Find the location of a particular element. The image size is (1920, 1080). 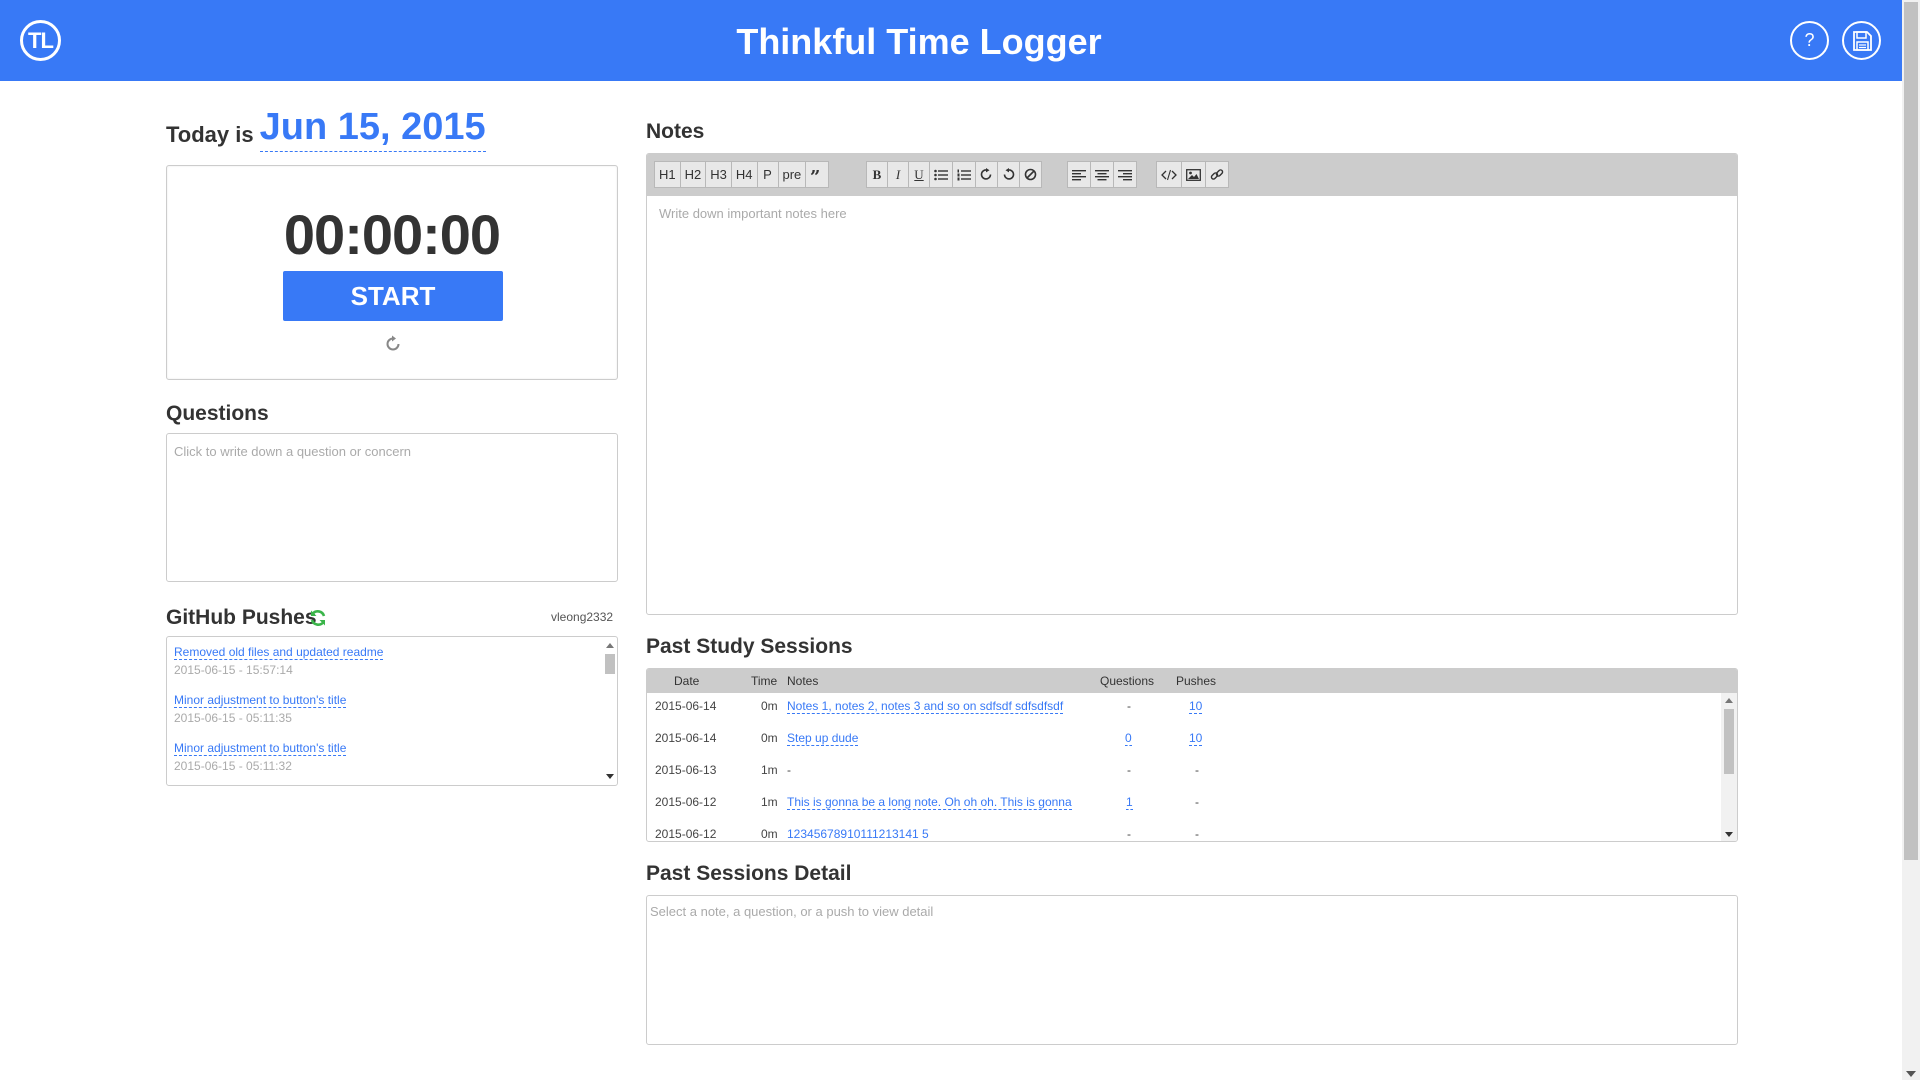

row-notes: - is located at coordinates (789, 770).